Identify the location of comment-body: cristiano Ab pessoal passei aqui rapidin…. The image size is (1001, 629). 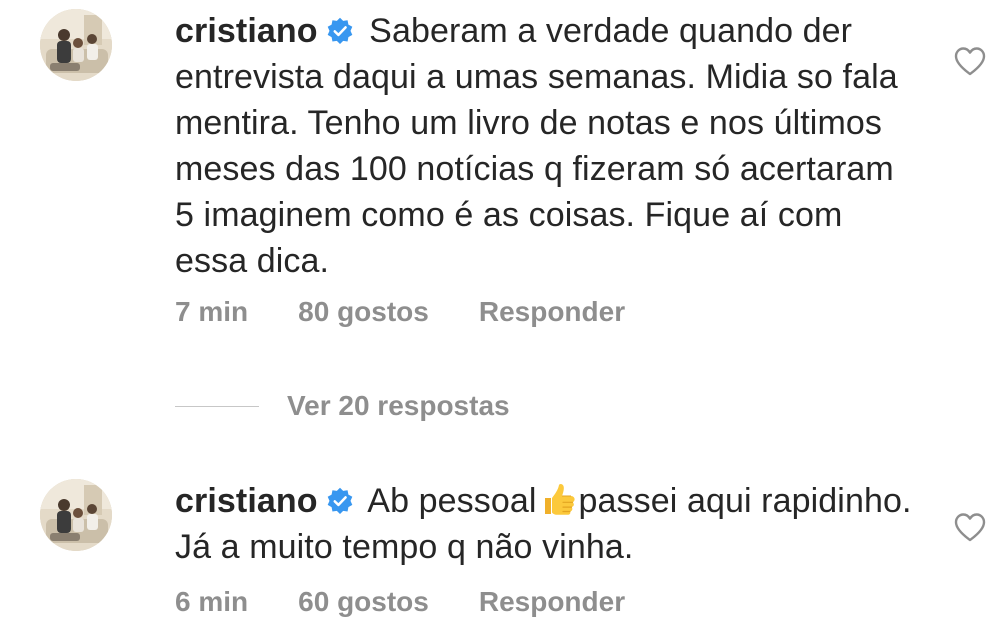
(547, 524).